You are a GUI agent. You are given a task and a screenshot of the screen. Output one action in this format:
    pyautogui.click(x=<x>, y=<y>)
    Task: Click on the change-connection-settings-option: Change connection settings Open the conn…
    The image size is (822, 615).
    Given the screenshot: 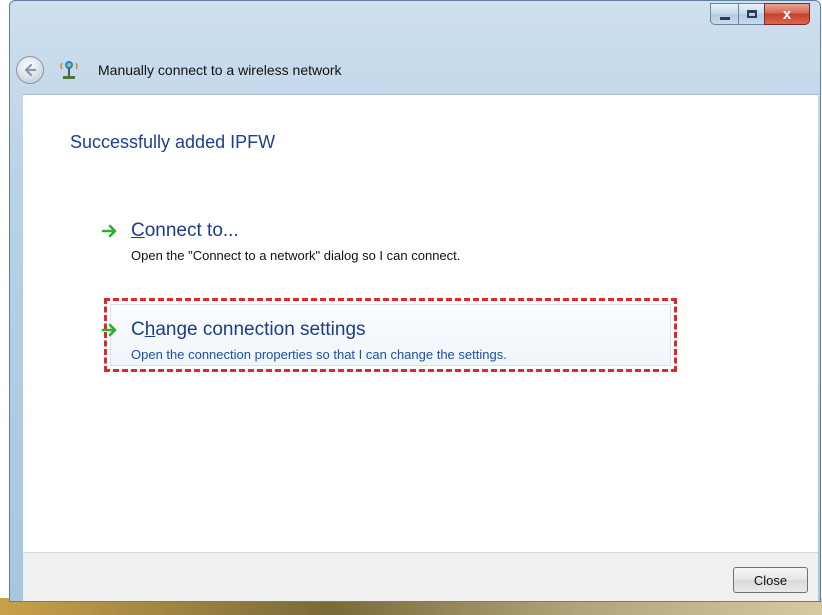 What is the action you would take?
    pyautogui.click(x=304, y=340)
    